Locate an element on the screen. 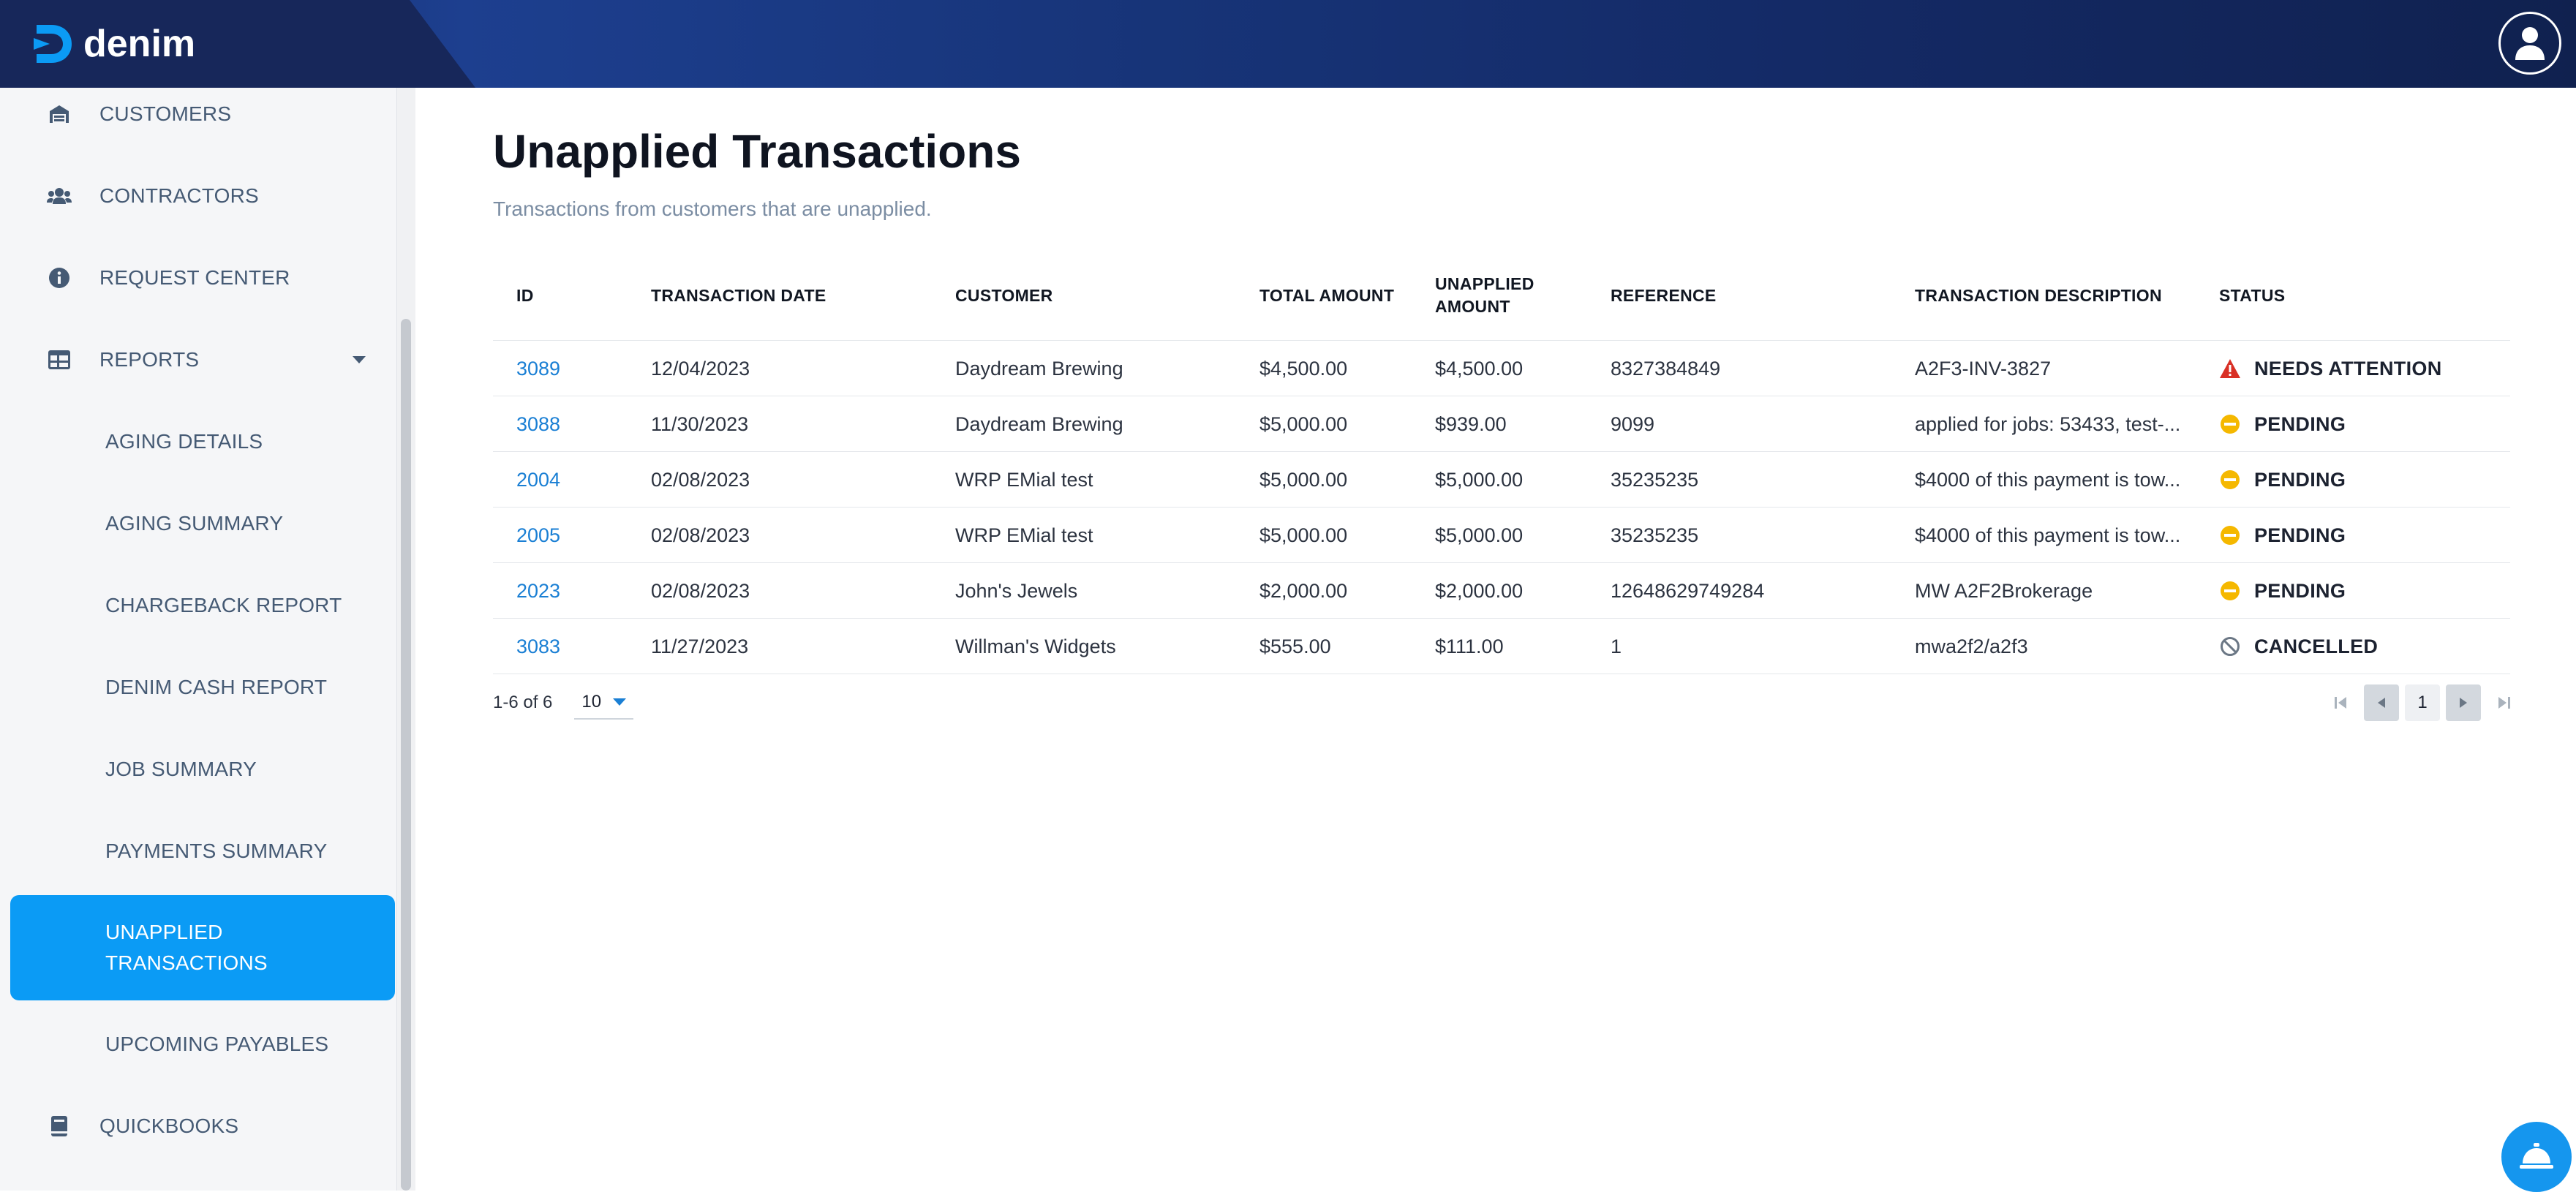  unapplied-amount: $111.00 is located at coordinates (1469, 646).